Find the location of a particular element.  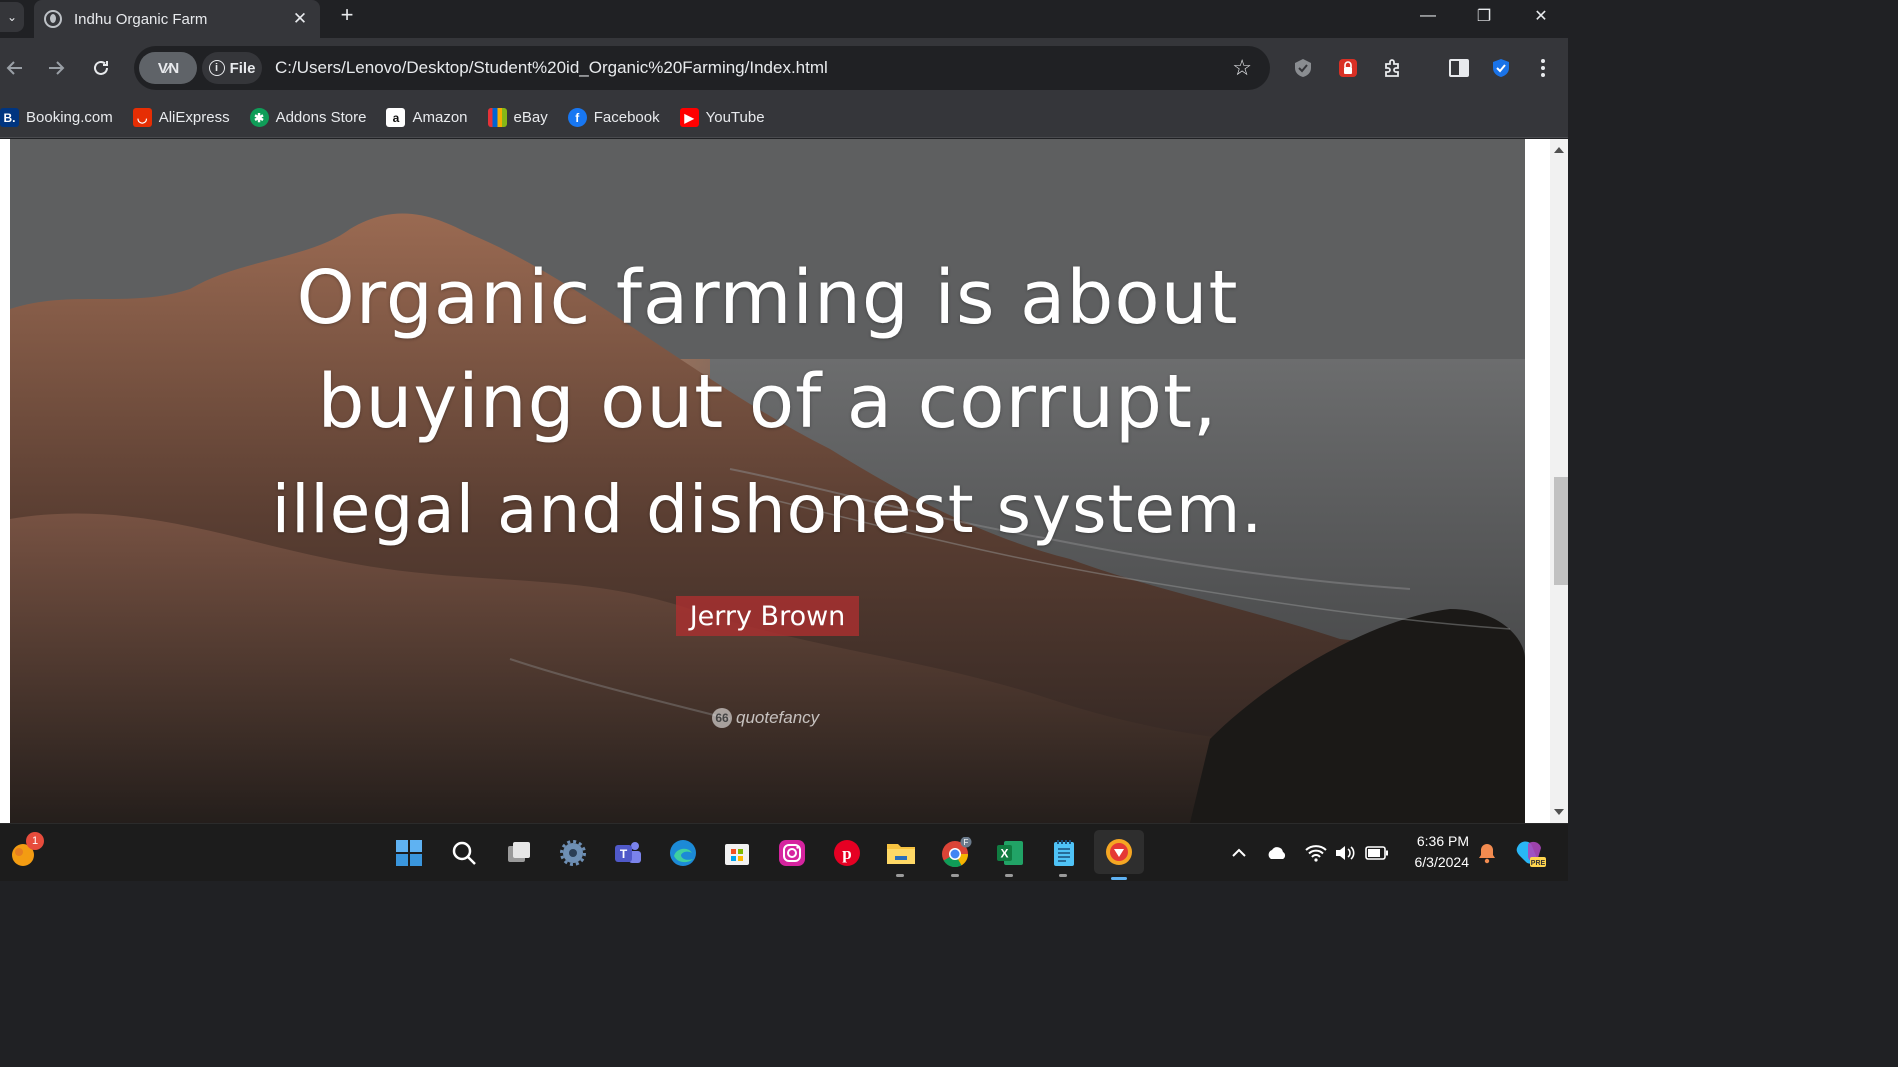

show-hidden-icons-button is located at coordinates (1239, 853).